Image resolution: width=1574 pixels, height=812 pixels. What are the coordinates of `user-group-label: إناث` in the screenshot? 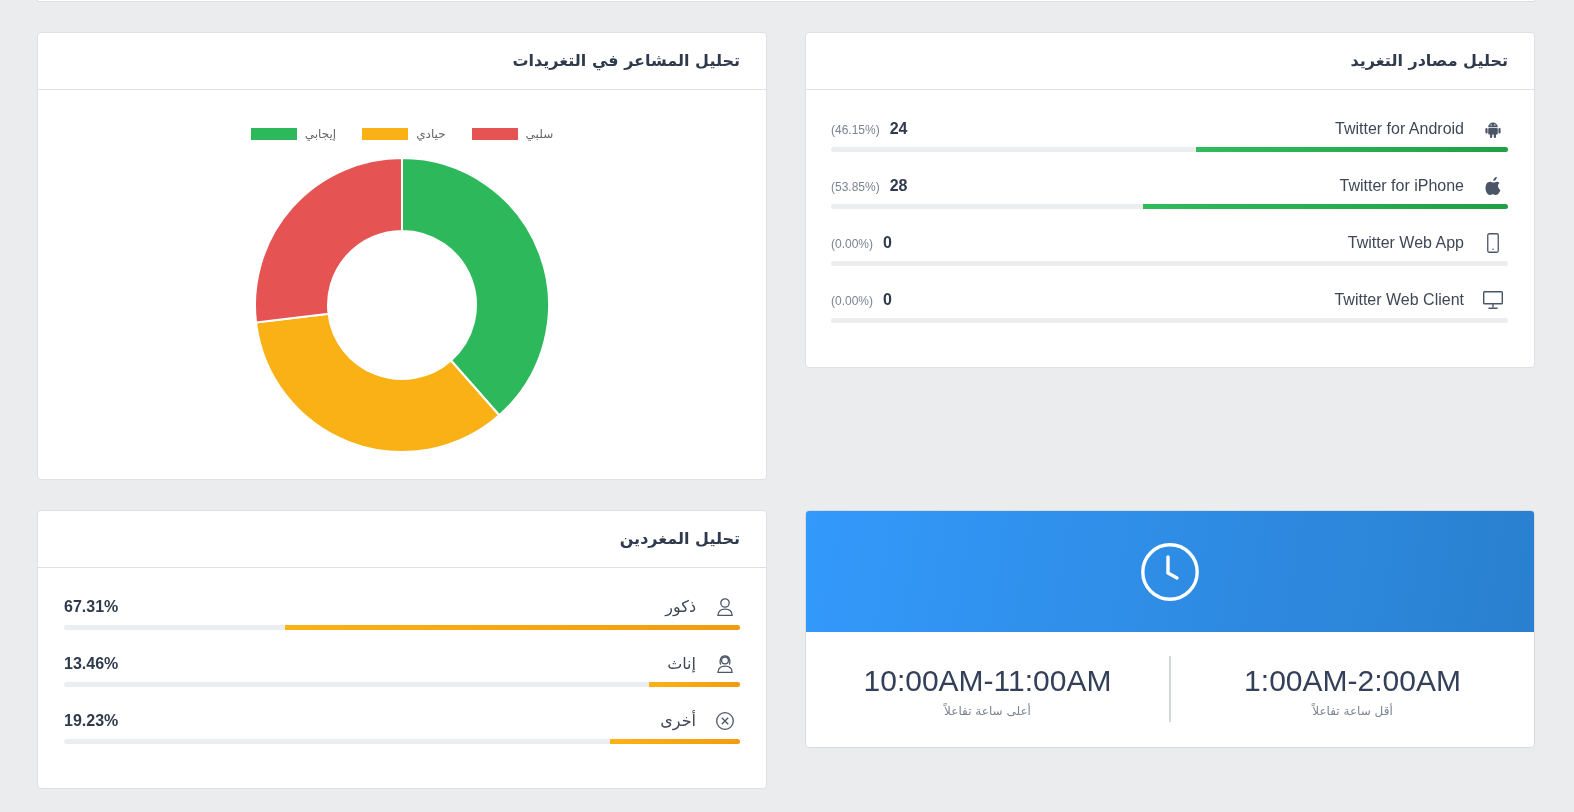 It's located at (681, 664).